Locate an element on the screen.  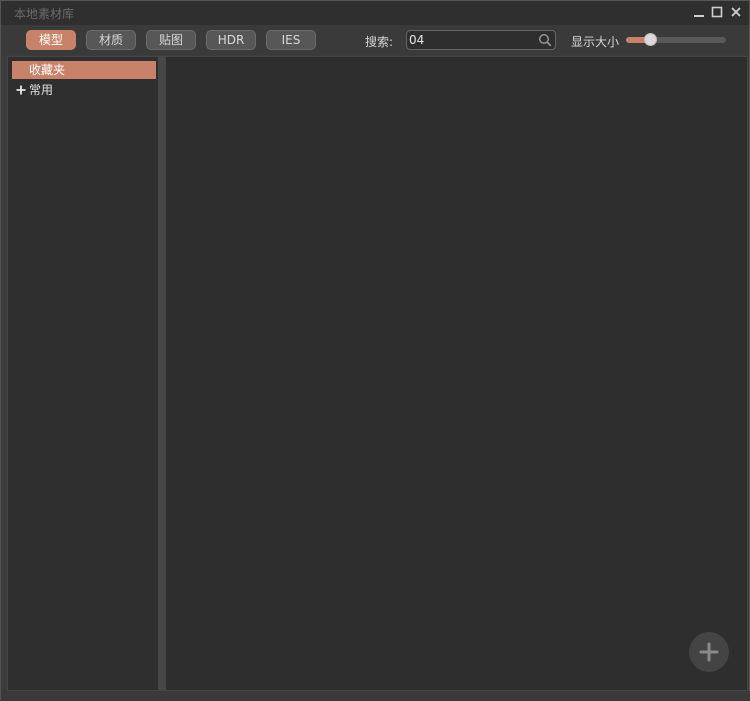
minimize-icon is located at coordinates (699, 16).